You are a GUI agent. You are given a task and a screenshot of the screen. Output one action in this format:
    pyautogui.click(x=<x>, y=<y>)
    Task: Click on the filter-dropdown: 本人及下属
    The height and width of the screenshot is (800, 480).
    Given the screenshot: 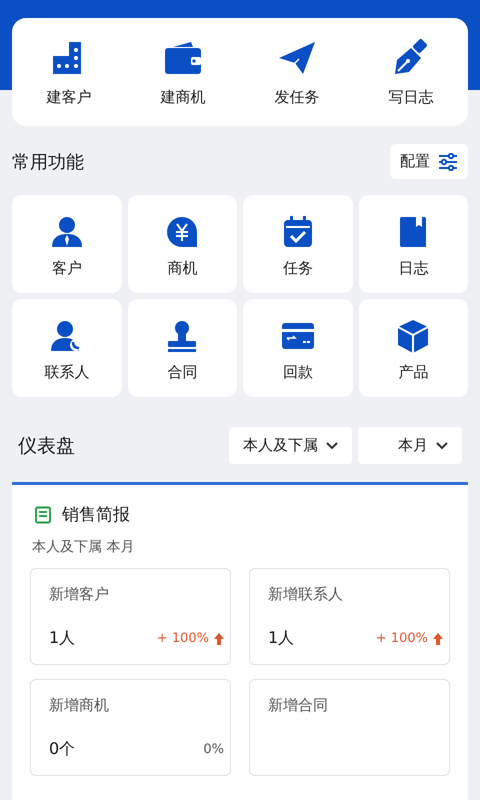 What is the action you would take?
    pyautogui.click(x=290, y=445)
    